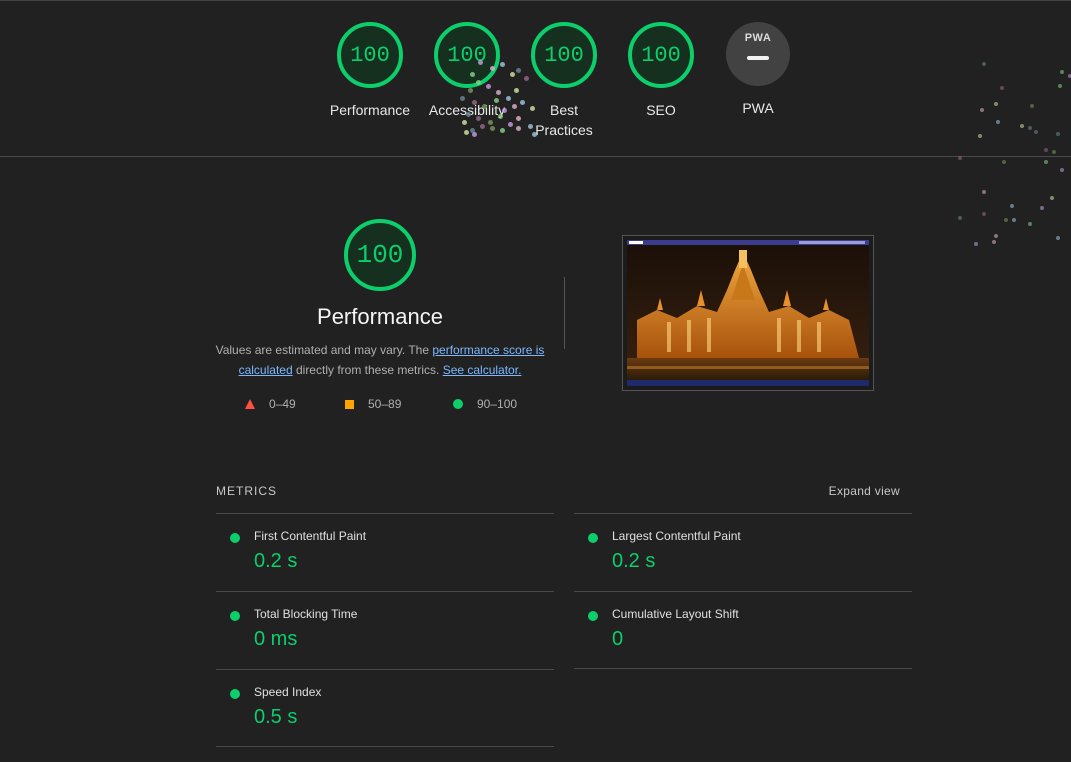  What do you see at coordinates (367, 370) in the screenshot?
I see `desc-middle: directly from these metrics.` at bounding box center [367, 370].